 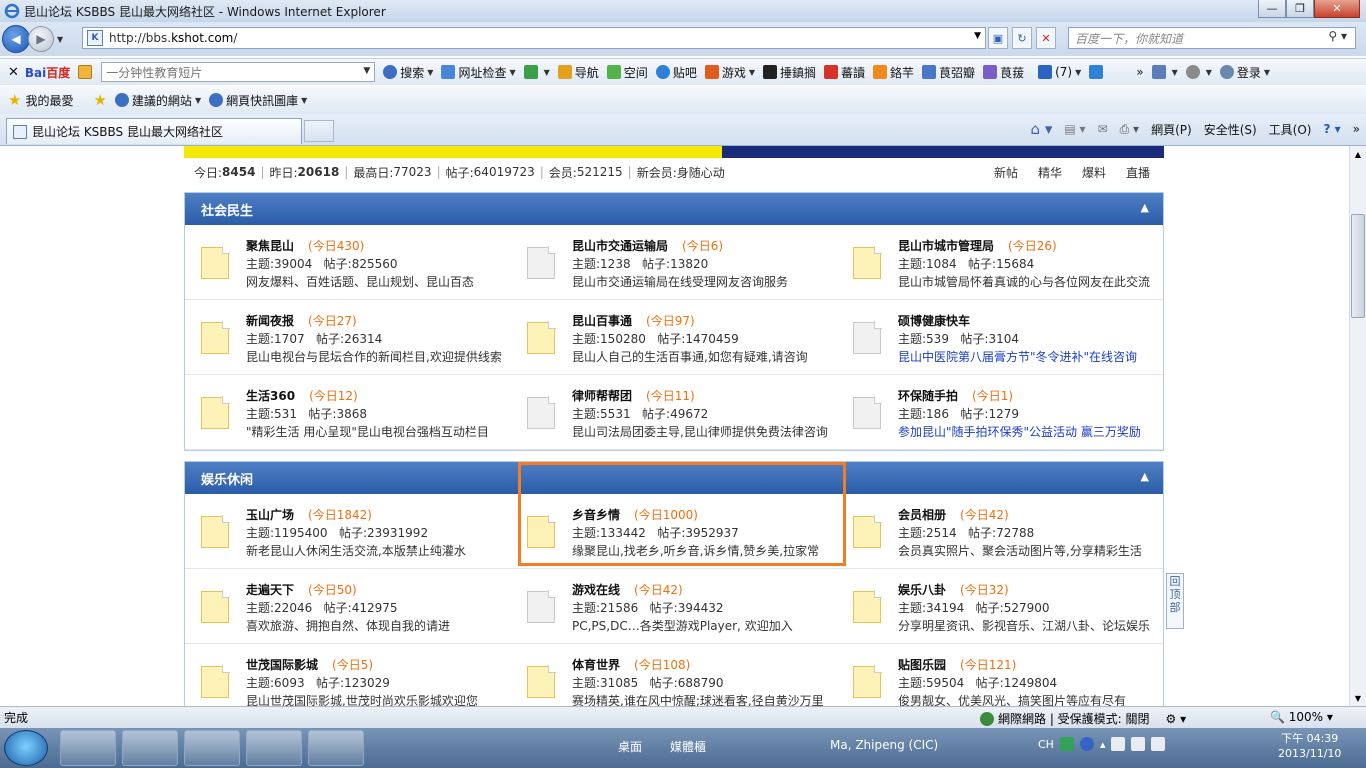 I want to click on back-button: ◀, so click(x=16, y=39).